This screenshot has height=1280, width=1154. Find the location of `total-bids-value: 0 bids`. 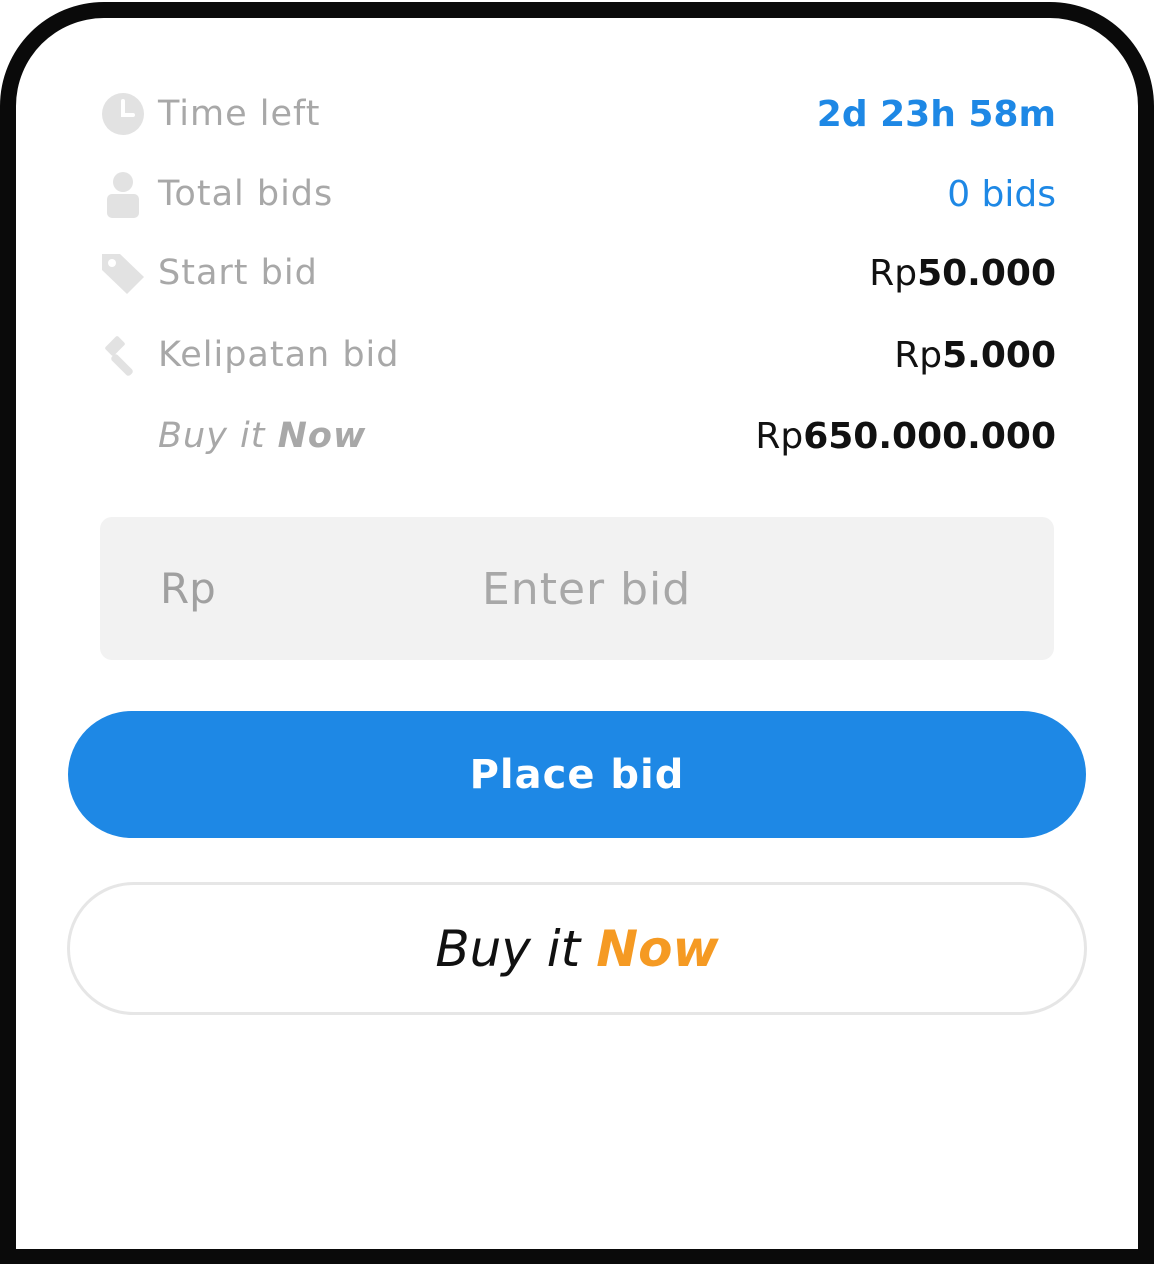

total-bids-value: 0 bids is located at coordinates (1001, 194).